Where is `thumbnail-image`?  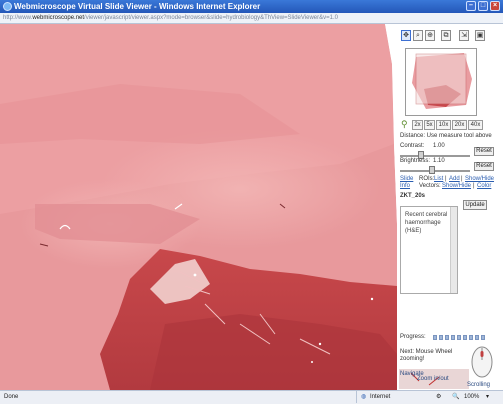 thumbnail-image is located at coordinates (442, 81).